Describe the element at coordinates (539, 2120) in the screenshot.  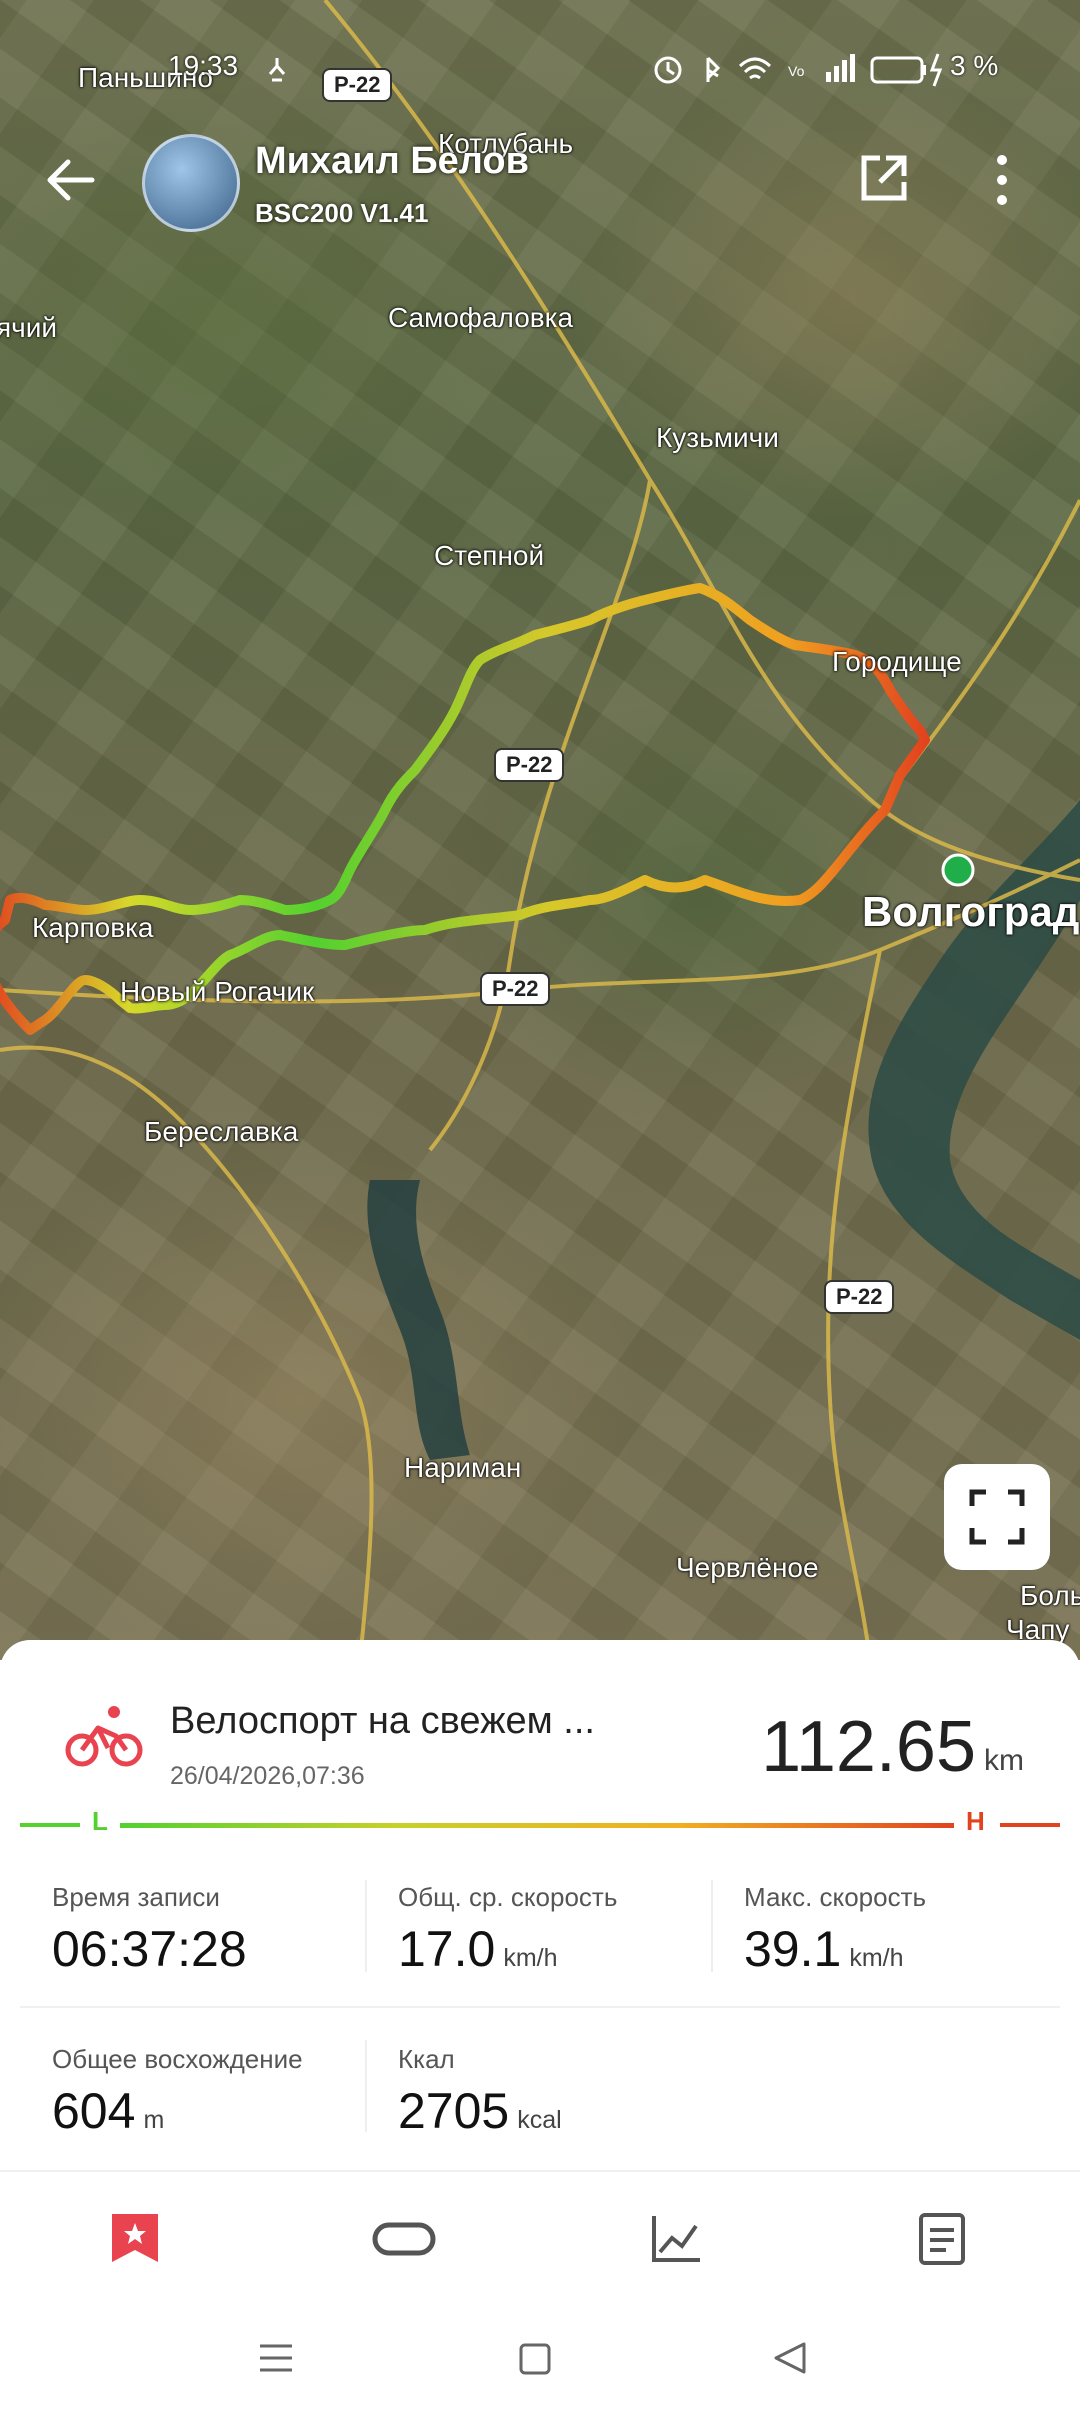
I see `metric-unit: kcal` at that location.